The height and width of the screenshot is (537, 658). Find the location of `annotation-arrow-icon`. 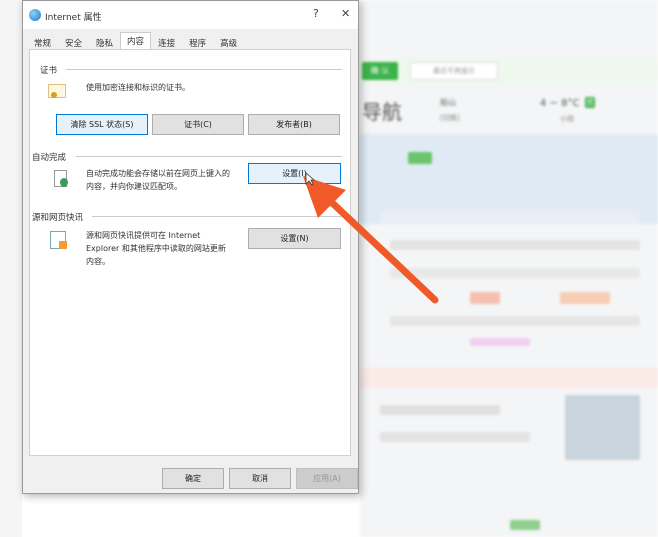

annotation-arrow-icon is located at coordinates (371, 240).